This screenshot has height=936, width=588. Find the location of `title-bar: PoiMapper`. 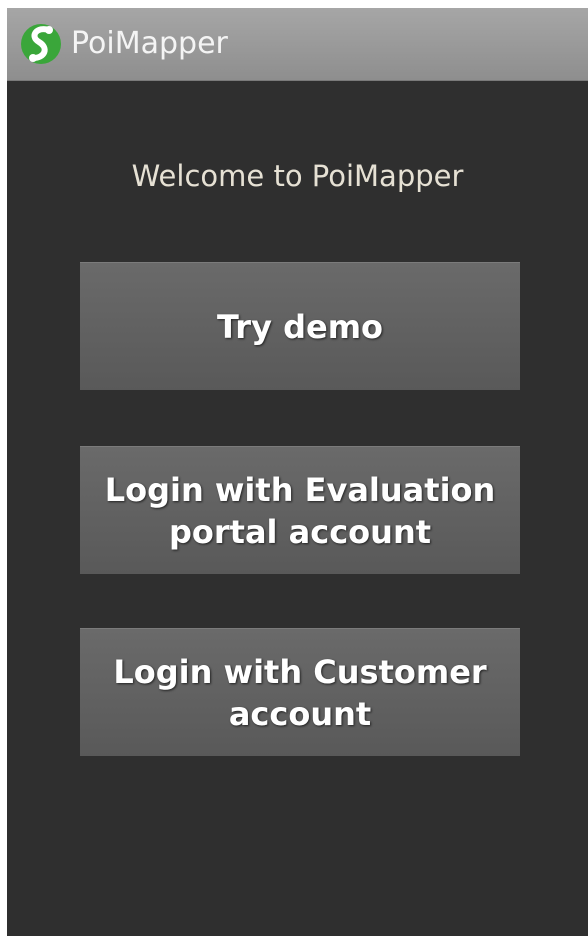

title-bar: PoiMapper is located at coordinates (297, 44).